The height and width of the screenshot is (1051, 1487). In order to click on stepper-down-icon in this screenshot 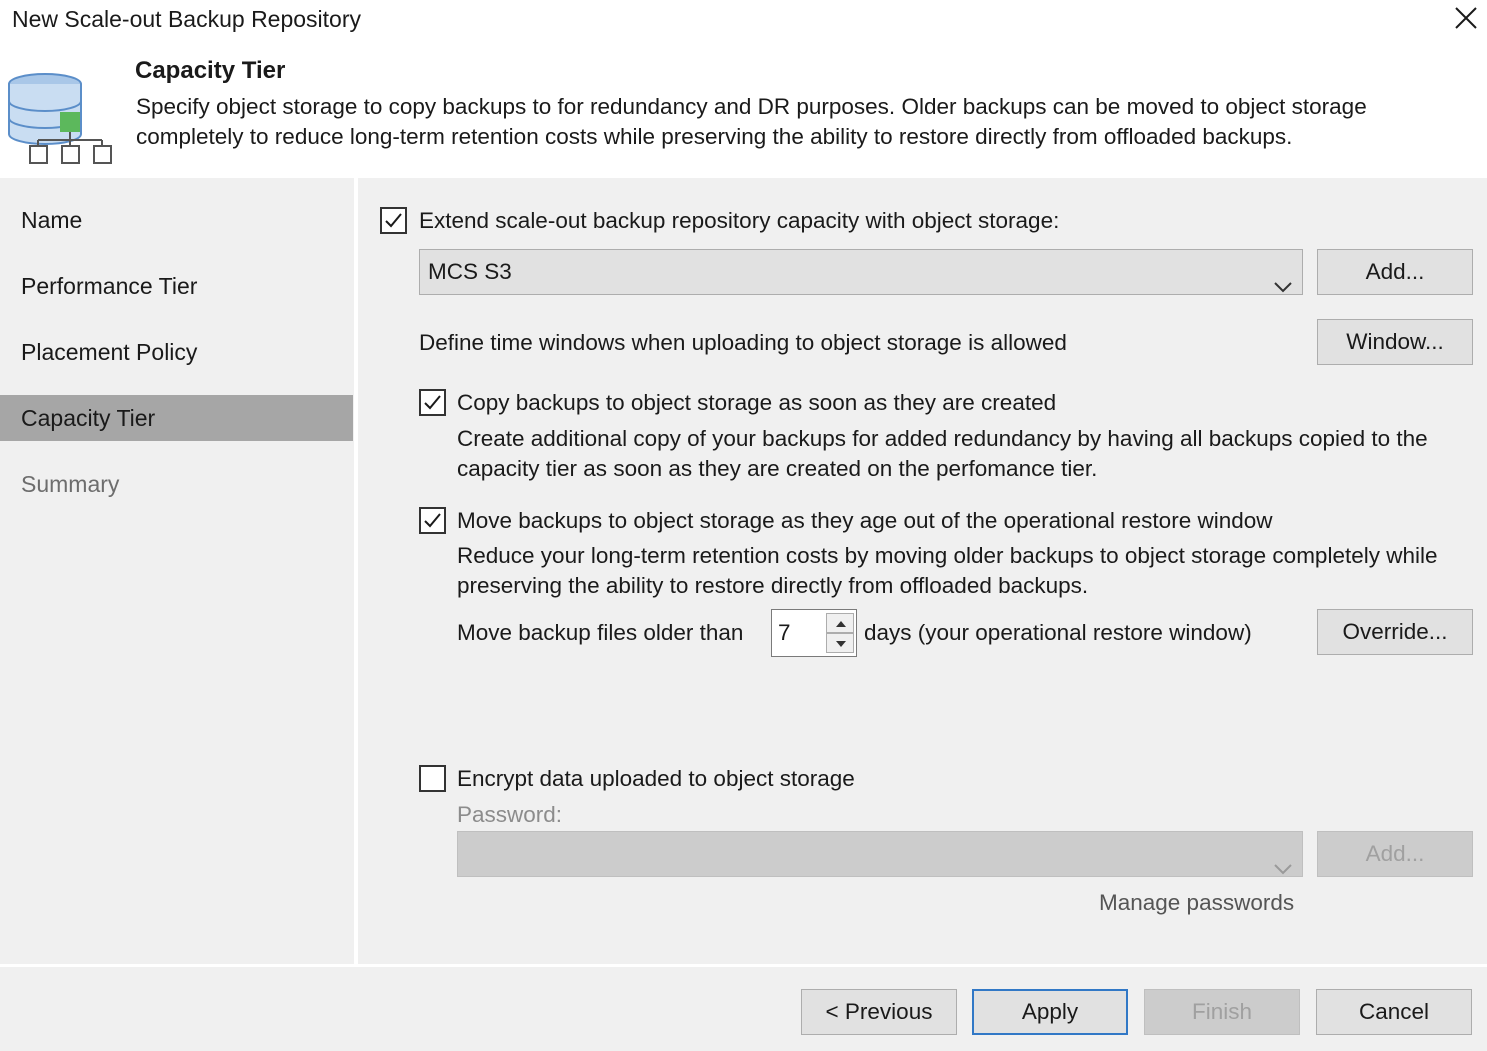, I will do `click(840, 643)`.